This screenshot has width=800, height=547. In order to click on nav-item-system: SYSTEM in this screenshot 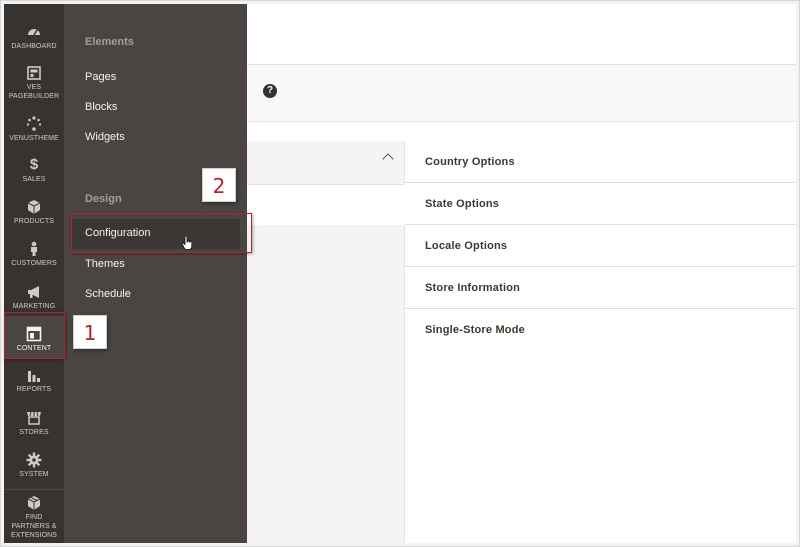, I will do `click(34, 465)`.